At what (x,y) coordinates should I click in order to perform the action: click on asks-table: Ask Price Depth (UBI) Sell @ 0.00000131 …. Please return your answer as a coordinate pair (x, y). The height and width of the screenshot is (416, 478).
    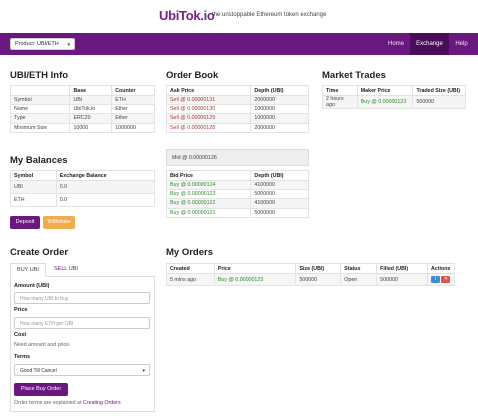
    Looking at the image, I should click on (237, 109).